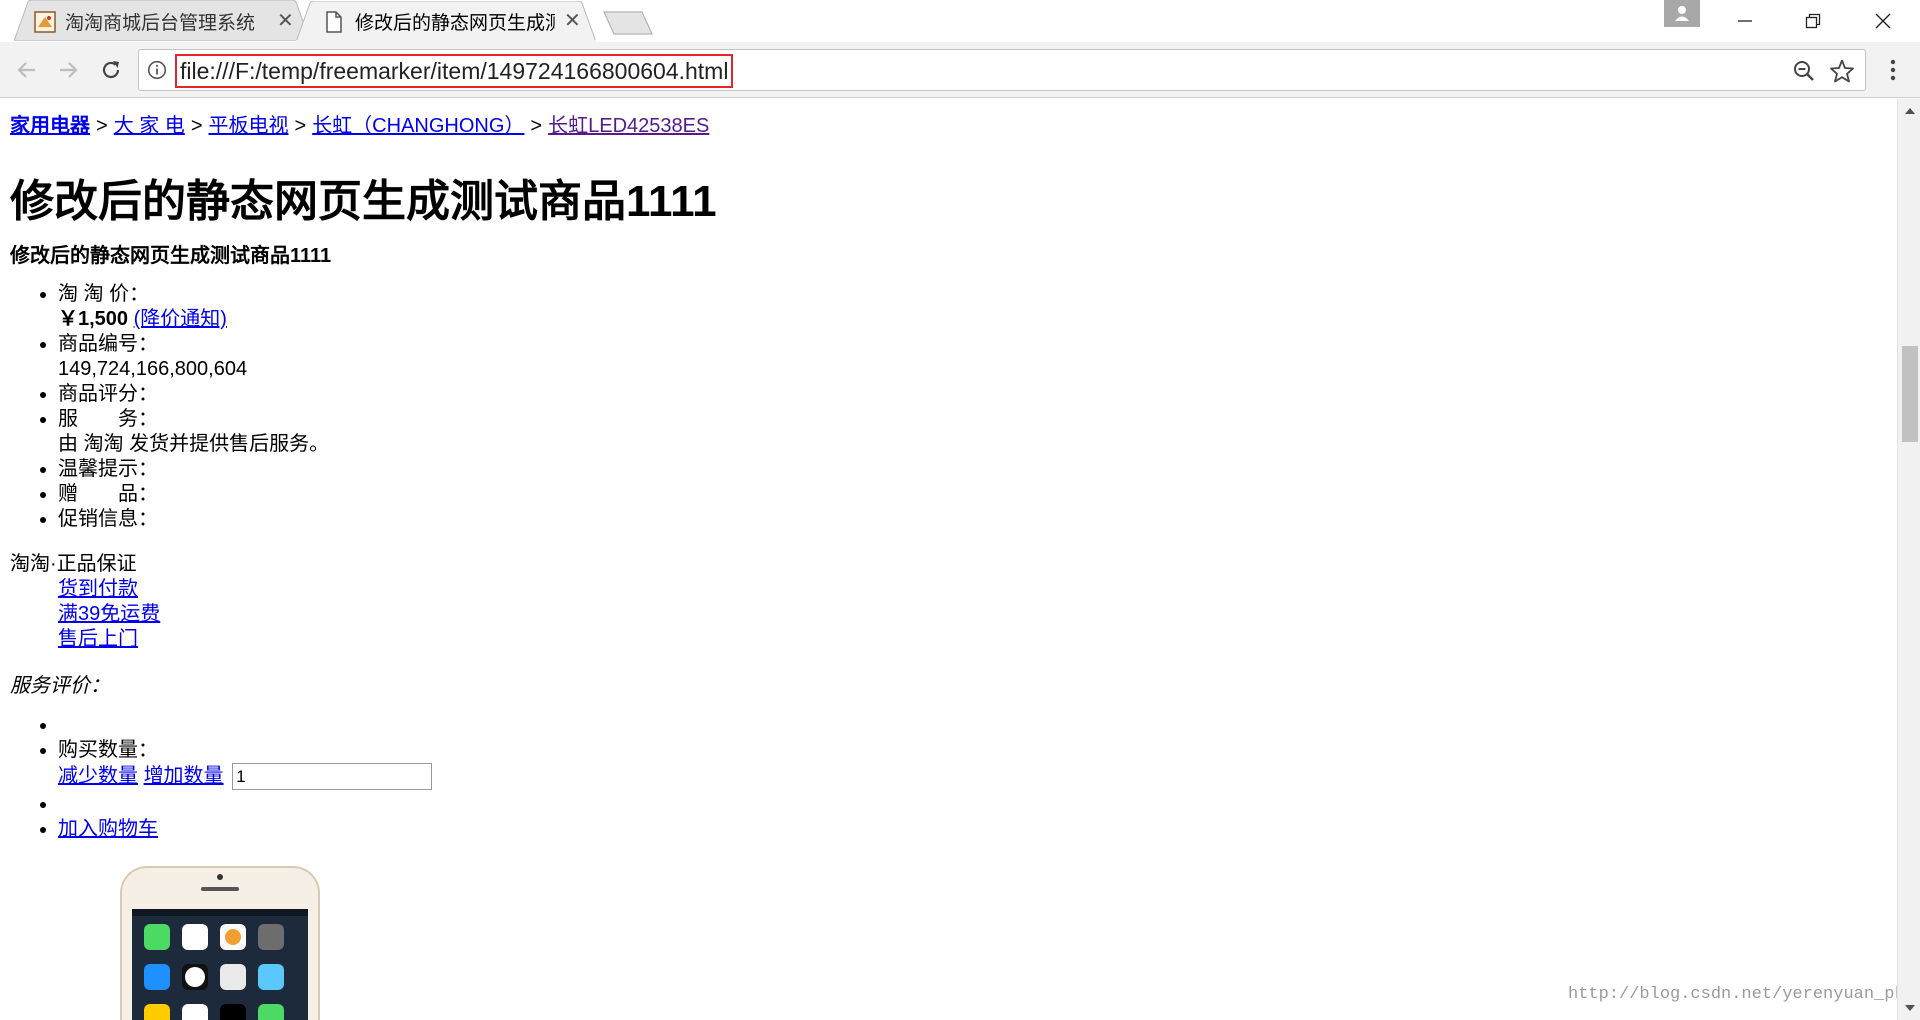 The image size is (1920, 1020). What do you see at coordinates (180, 319) in the screenshot?
I see `price-notify-link: (降价通知)` at bounding box center [180, 319].